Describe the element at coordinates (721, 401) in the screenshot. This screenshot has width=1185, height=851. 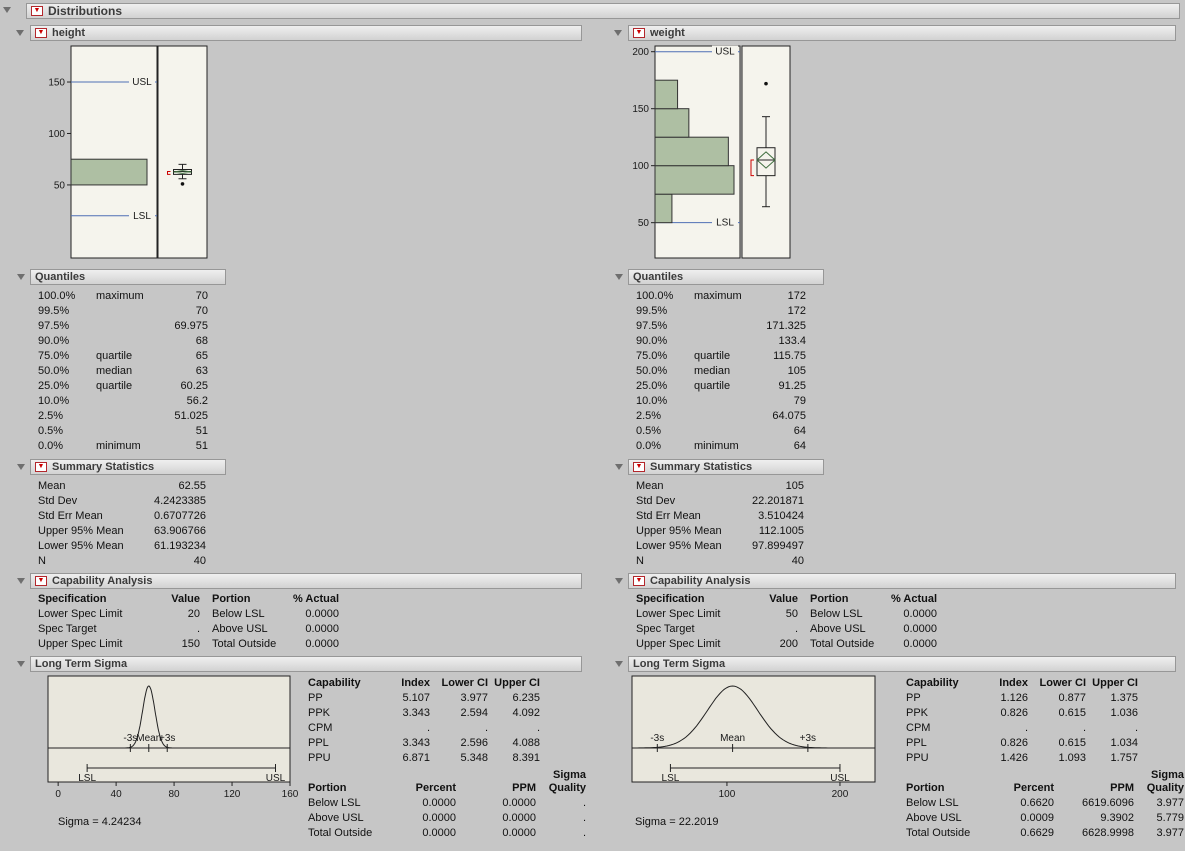
I see `quantile-row: 10.0% 79` at that location.